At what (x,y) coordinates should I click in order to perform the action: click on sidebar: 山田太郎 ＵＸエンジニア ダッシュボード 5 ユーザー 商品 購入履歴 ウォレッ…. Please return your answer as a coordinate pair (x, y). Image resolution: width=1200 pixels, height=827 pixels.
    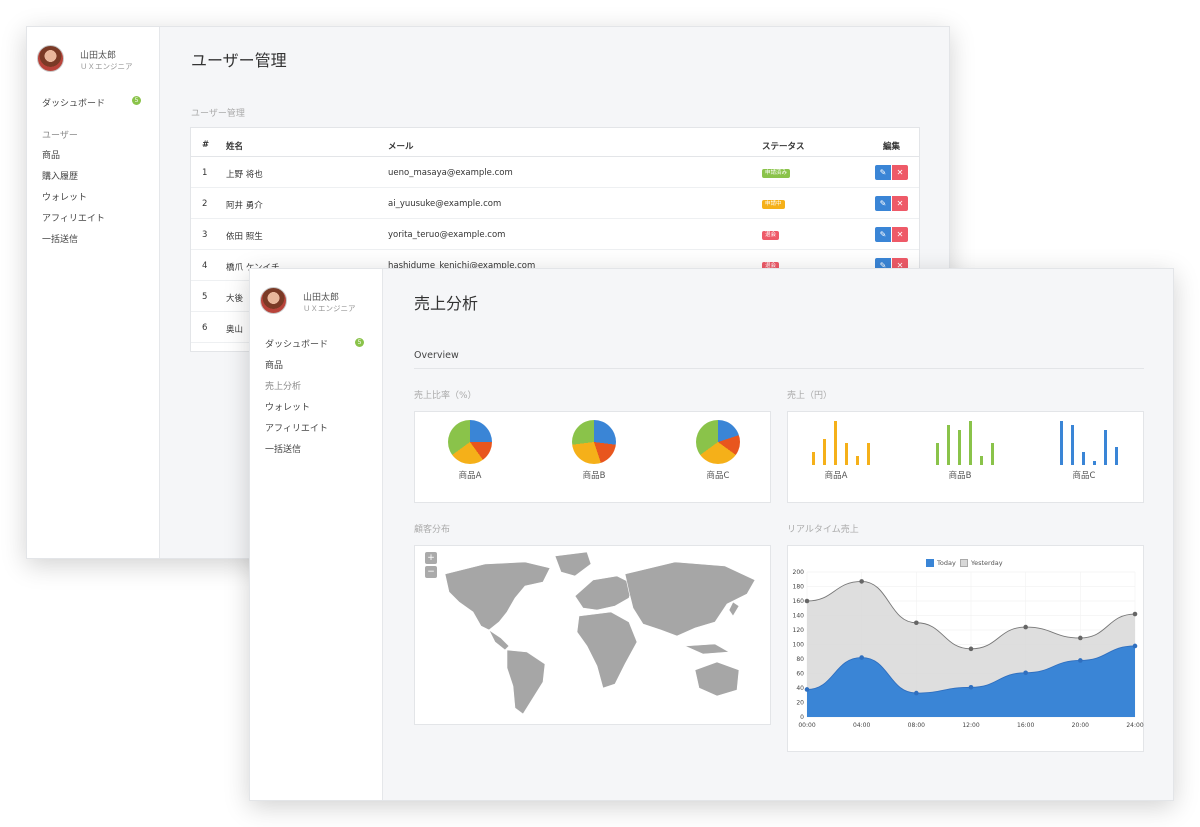
    Looking at the image, I should click on (93, 292).